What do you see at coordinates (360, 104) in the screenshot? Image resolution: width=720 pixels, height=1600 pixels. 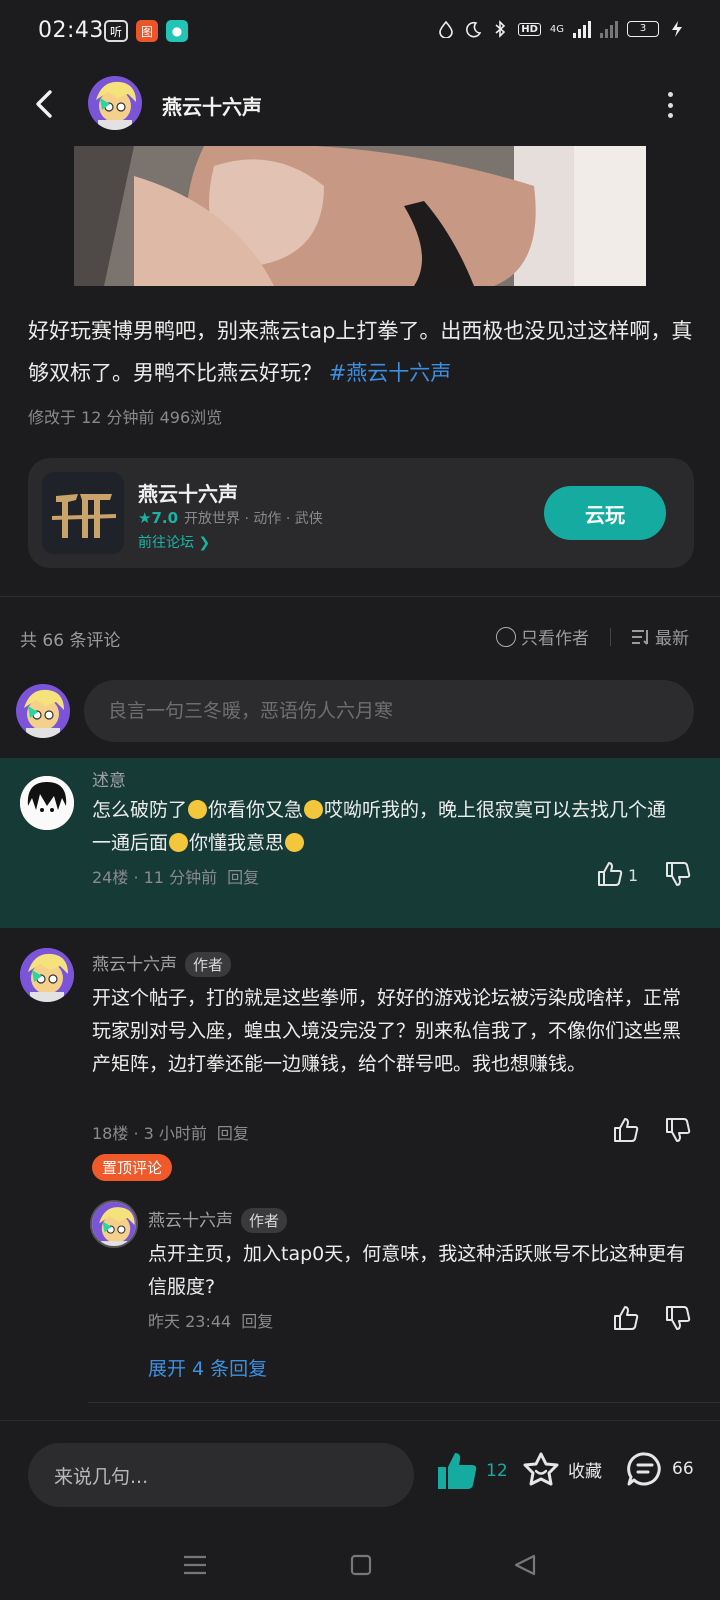 I see `post-header: 燕云十六声` at bounding box center [360, 104].